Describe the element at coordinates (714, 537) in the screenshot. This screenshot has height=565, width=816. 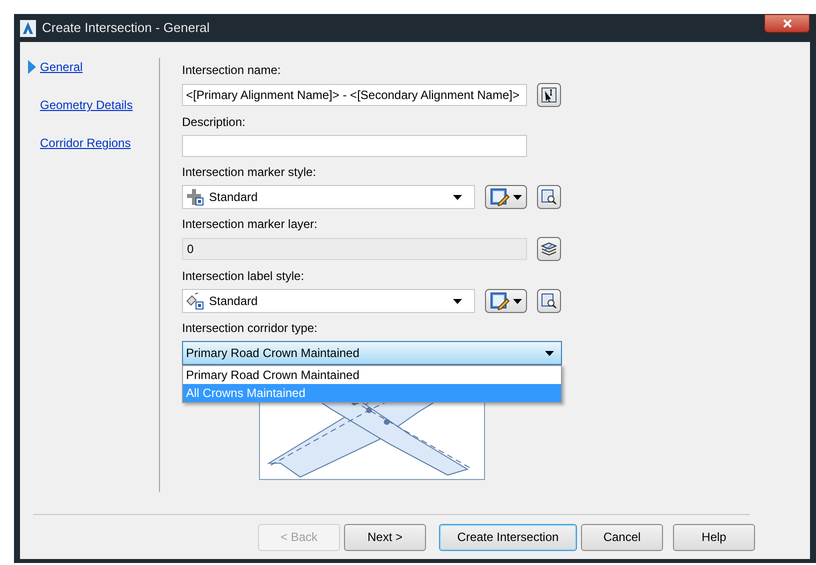
I see `dialog-button: Help` at that location.